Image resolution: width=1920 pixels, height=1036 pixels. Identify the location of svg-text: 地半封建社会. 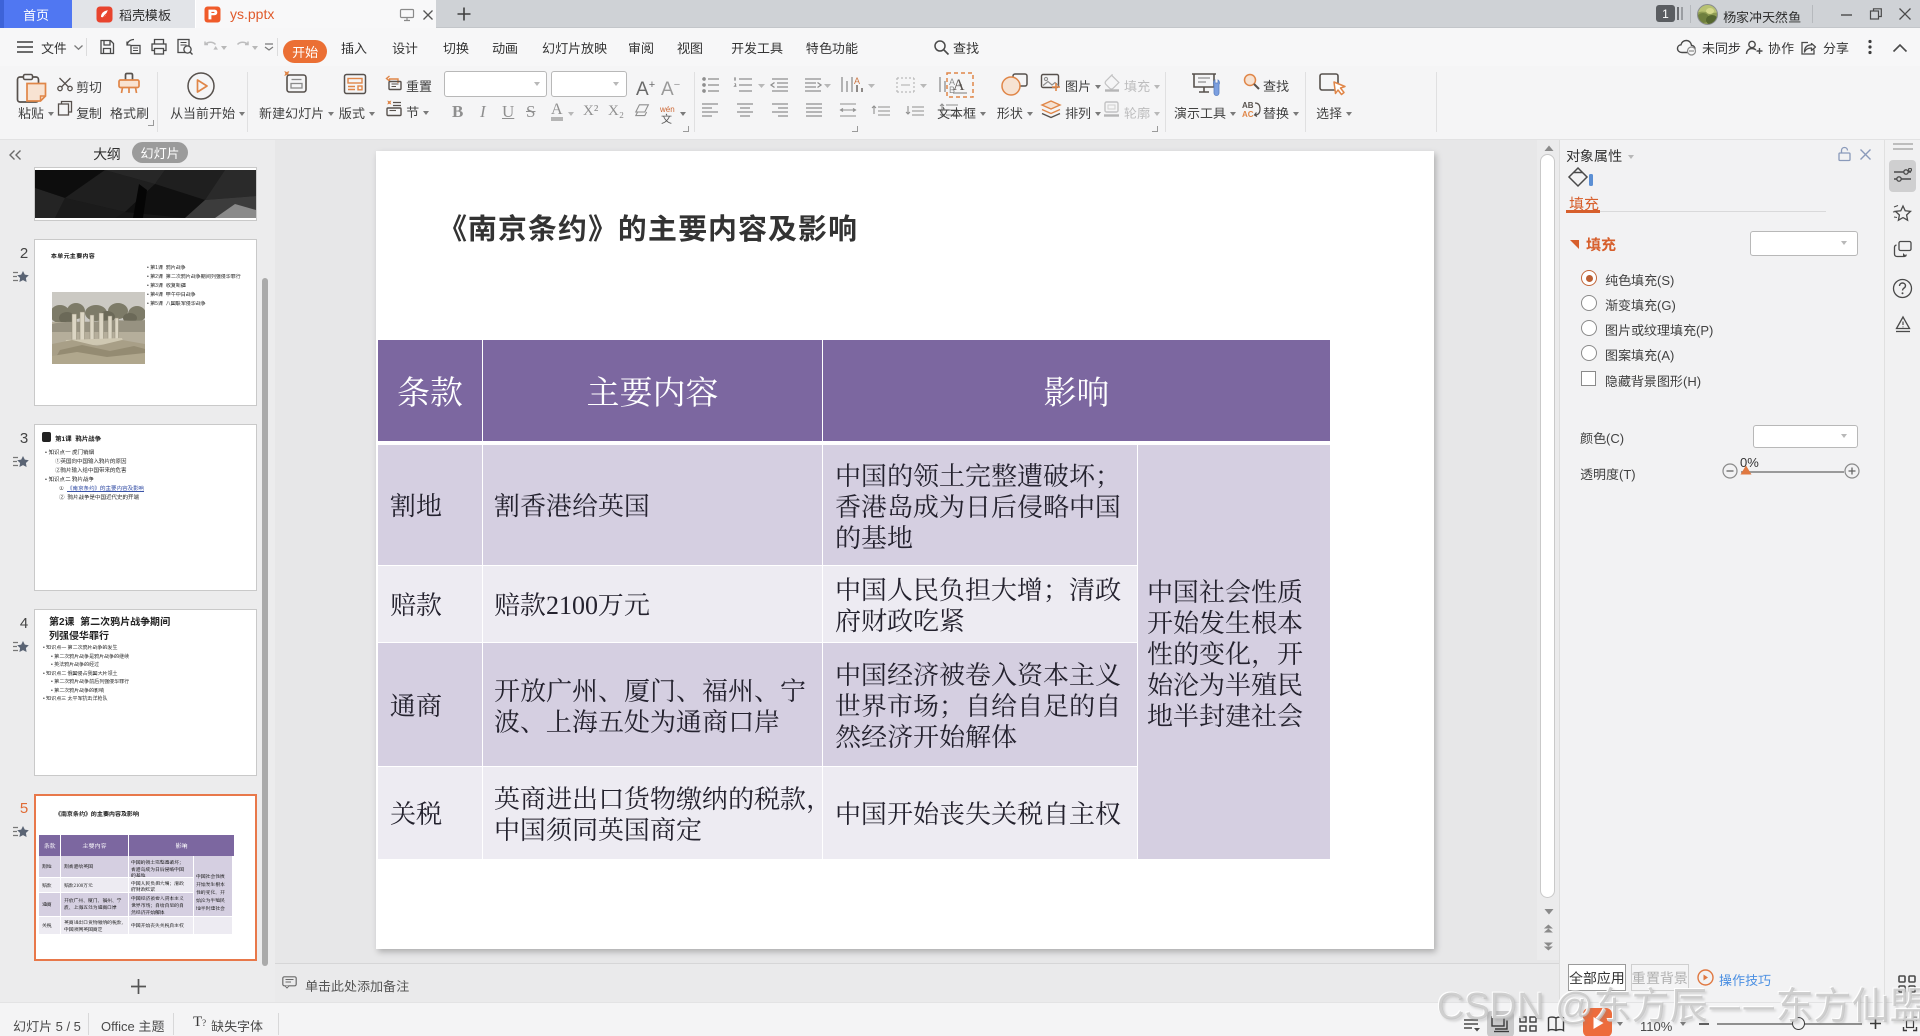
(210, 908).